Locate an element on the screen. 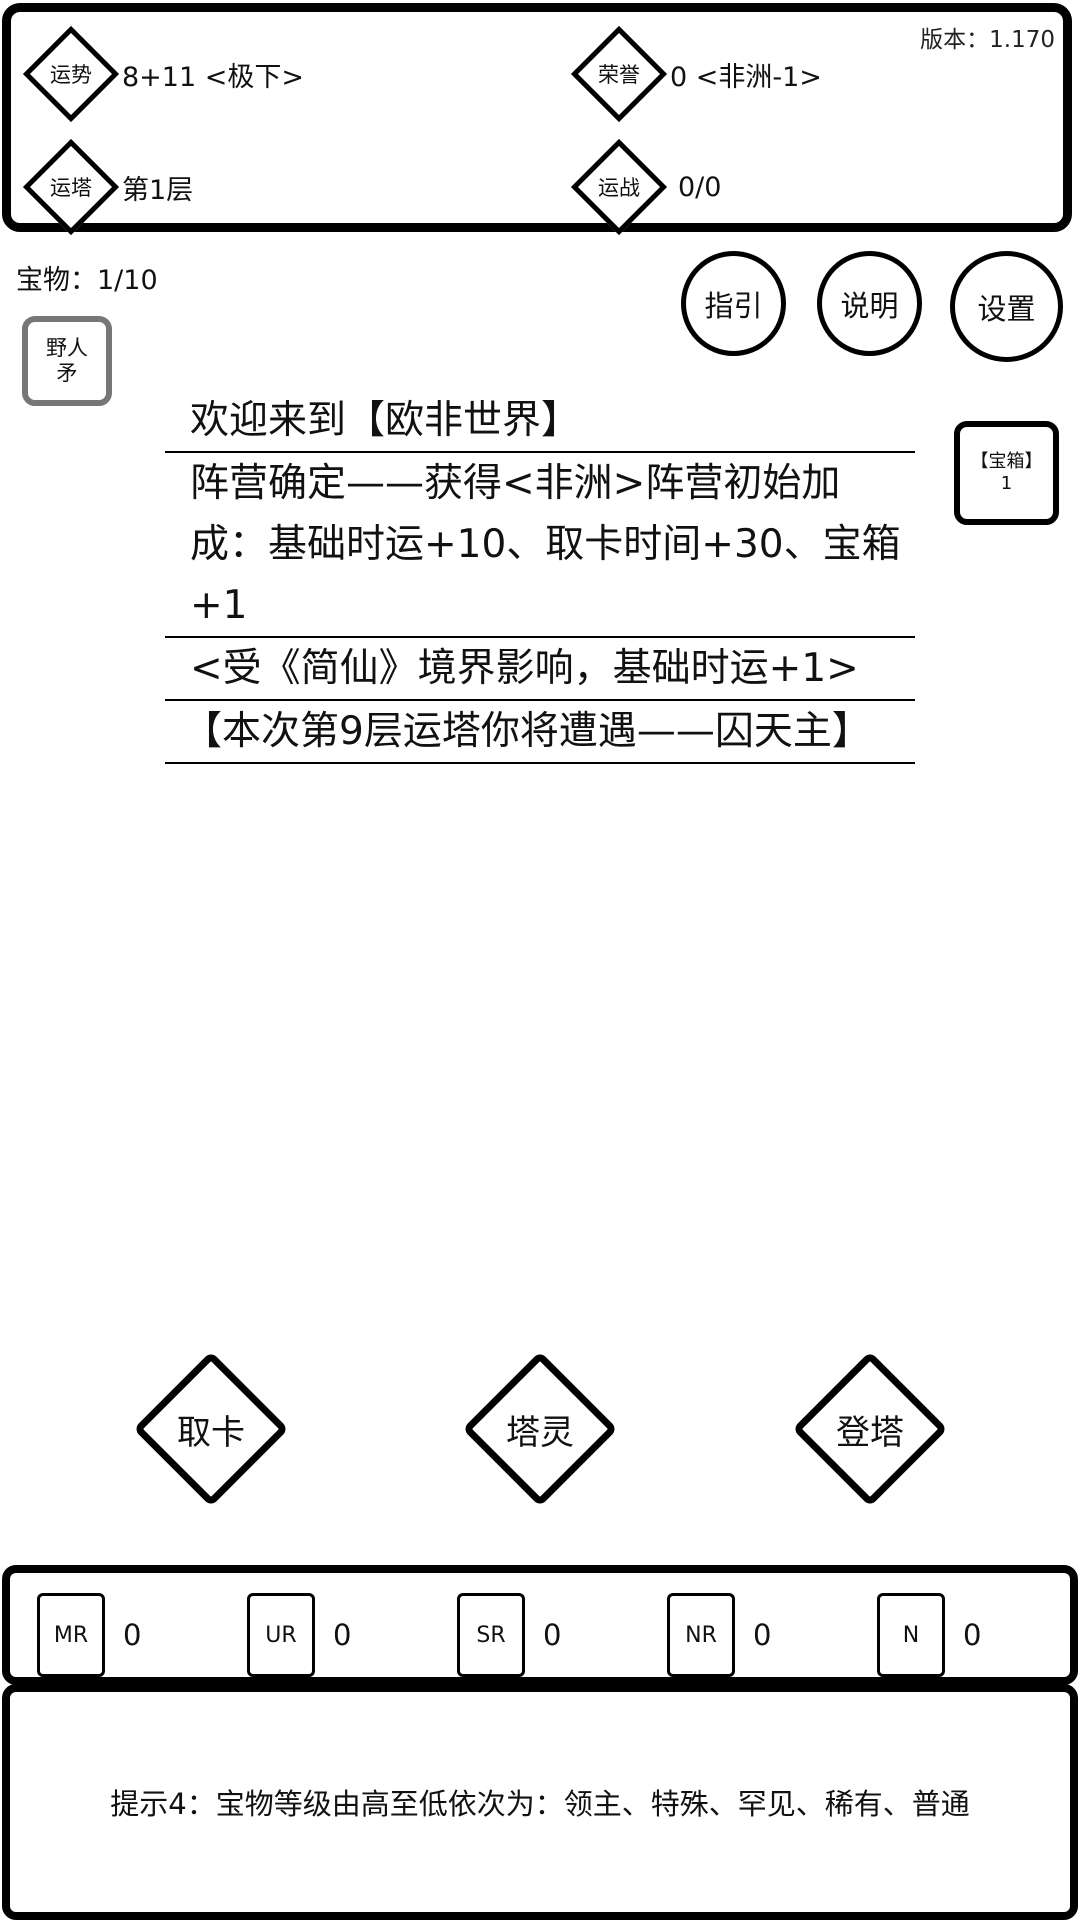 This screenshot has height=1920, width=1080. chest-button: 【宝箱】 1 is located at coordinates (1006, 473).